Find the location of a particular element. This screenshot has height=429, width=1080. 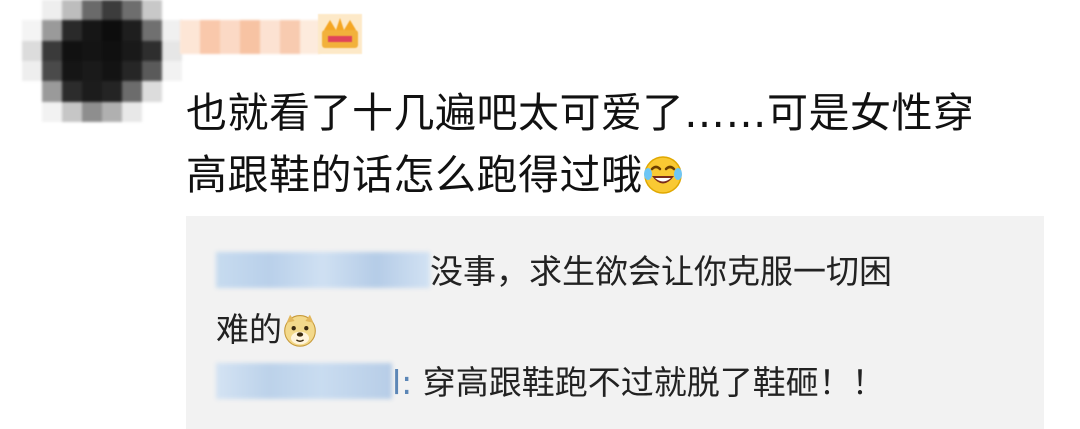

laugh-cry-emoji-icon is located at coordinates (662, 175).